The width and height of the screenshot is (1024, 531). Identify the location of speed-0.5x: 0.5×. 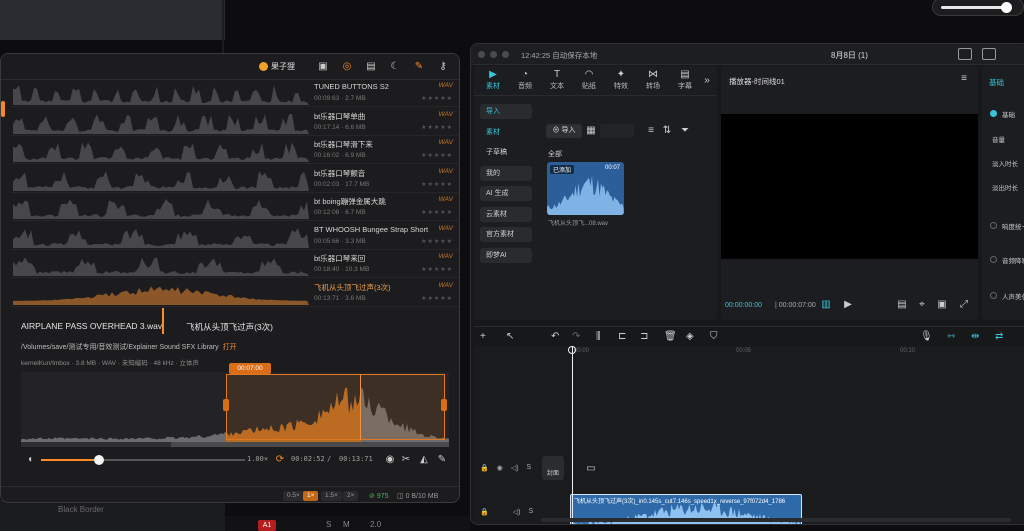
(293, 496).